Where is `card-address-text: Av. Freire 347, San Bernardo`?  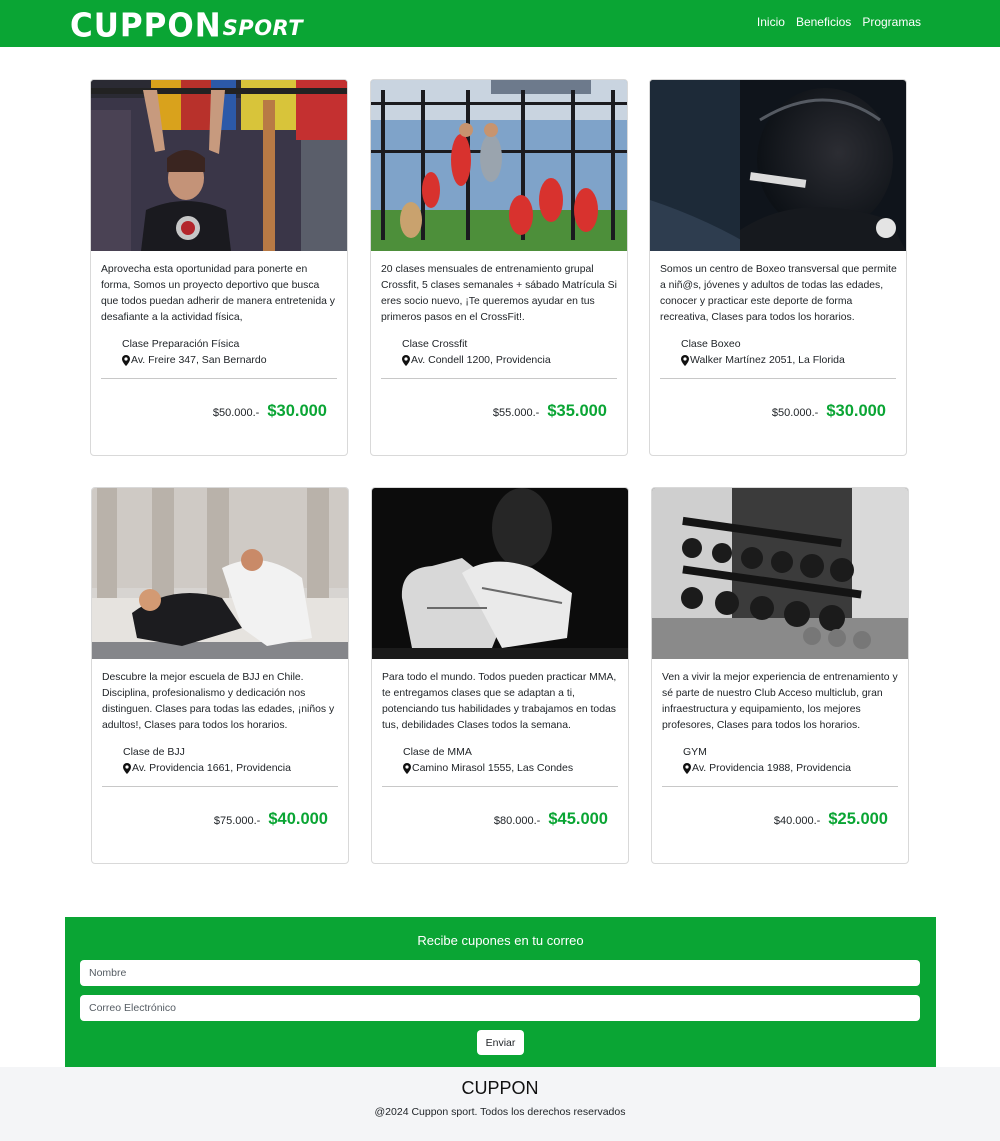 card-address-text: Av. Freire 347, San Bernardo is located at coordinates (199, 360).